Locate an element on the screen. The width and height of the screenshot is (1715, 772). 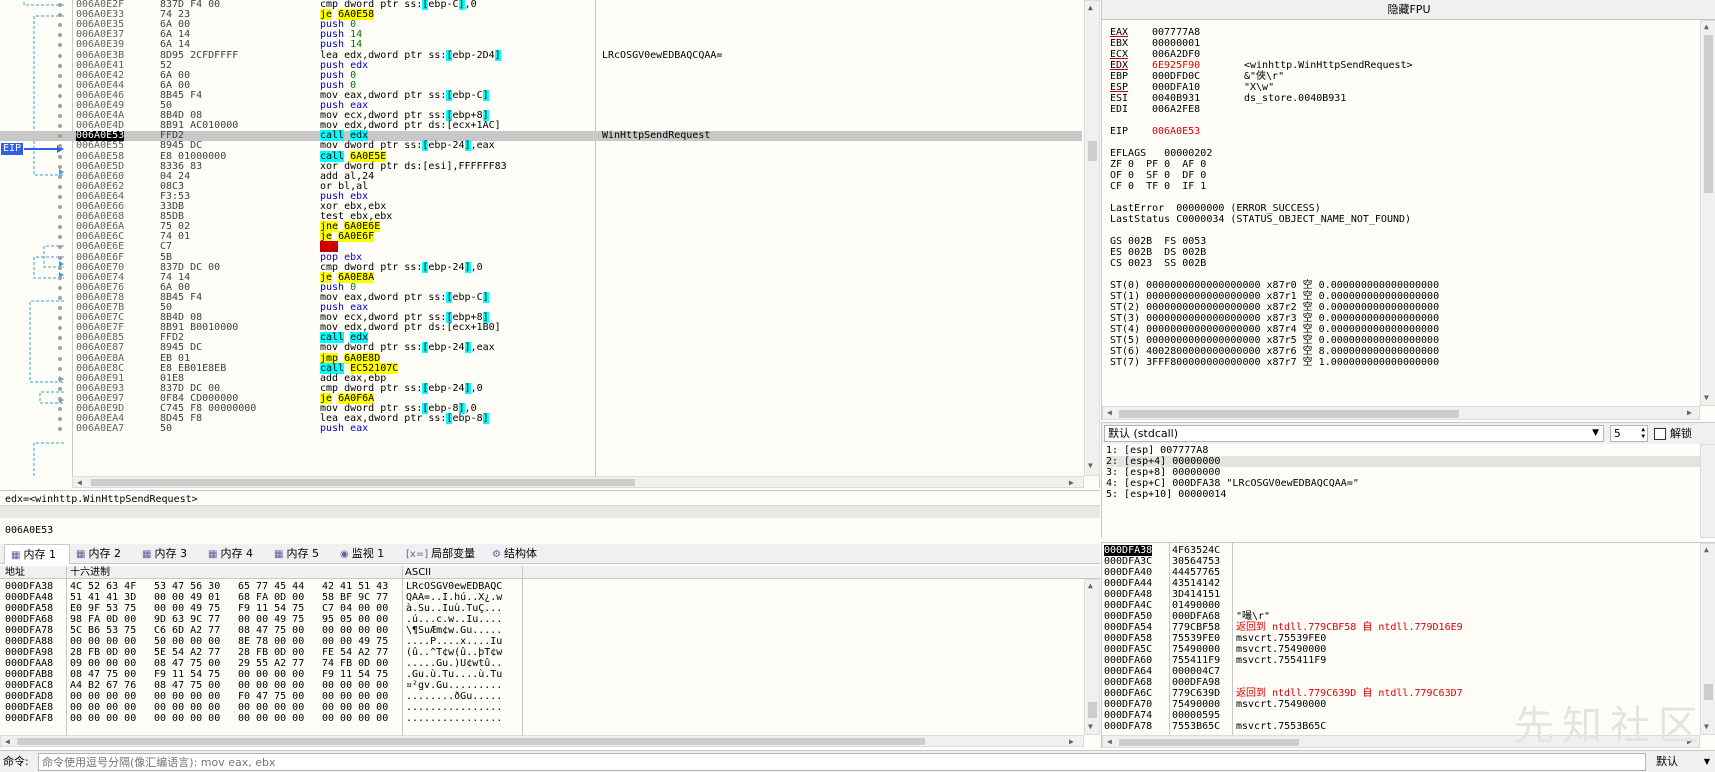
stack-arg-row: 1: [esp] 007777A8 is located at coordinates (1404, 450).